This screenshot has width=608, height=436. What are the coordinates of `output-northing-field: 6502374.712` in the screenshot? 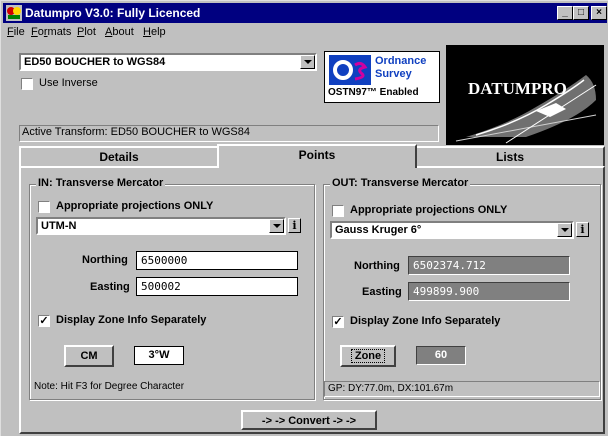 It's located at (489, 265).